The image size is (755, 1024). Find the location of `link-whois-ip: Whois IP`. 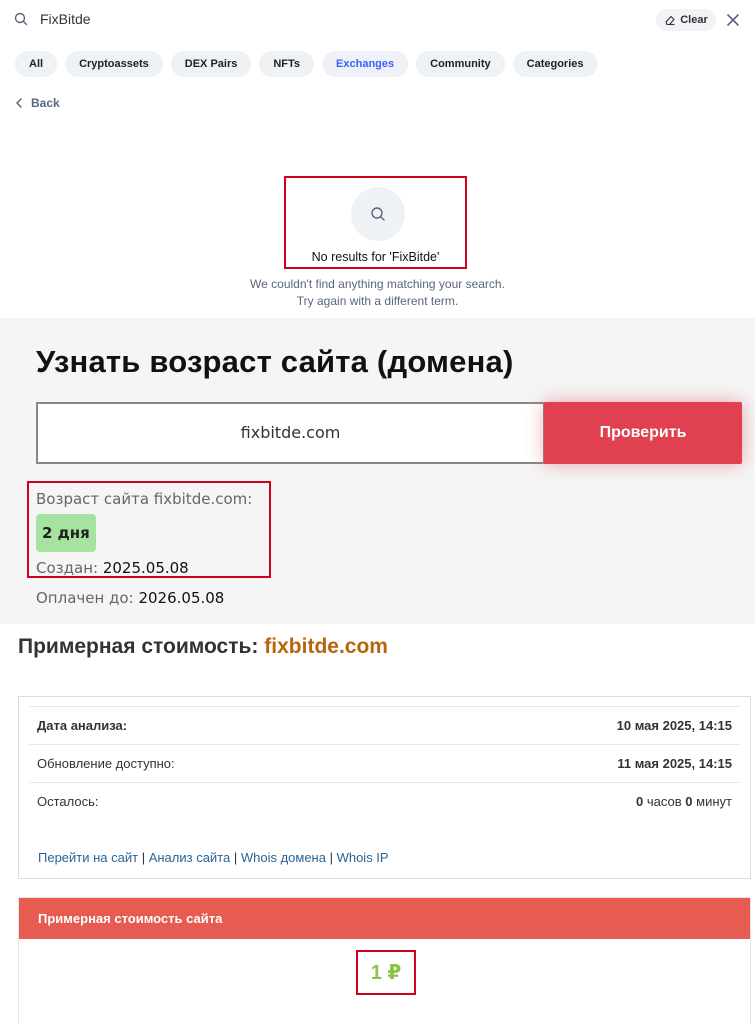

link-whois-ip: Whois IP is located at coordinates (363, 857).